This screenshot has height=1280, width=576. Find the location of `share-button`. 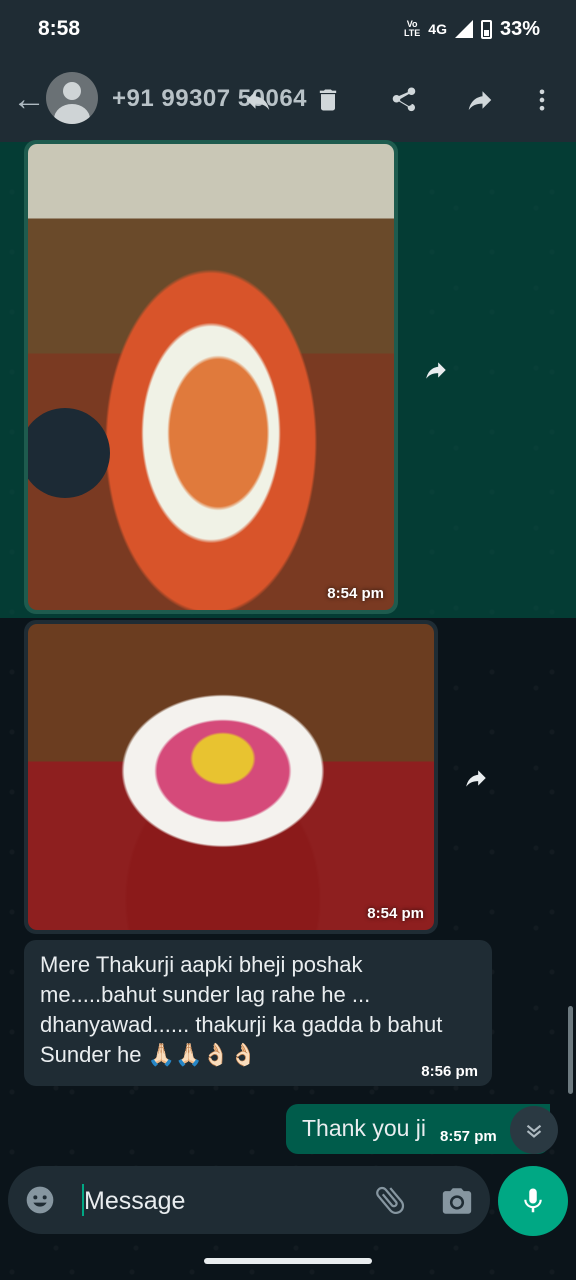

share-button is located at coordinates (404, 100).